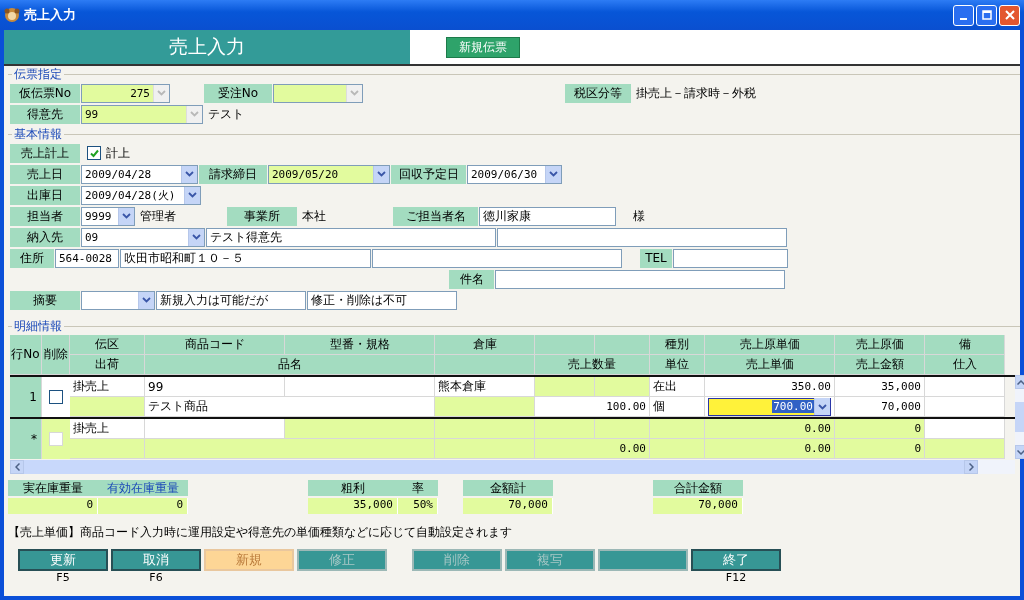 This screenshot has height=600, width=1024. I want to click on maximize-button, so click(986, 15).